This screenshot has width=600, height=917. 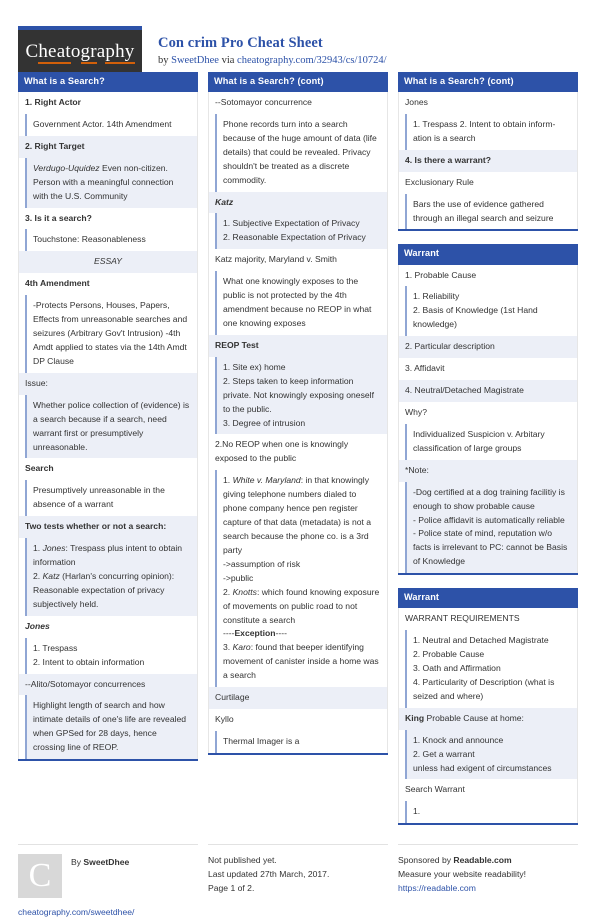 I want to click on table-row: --Alito/Sotomayor concurrences, so click(x=108, y=684).